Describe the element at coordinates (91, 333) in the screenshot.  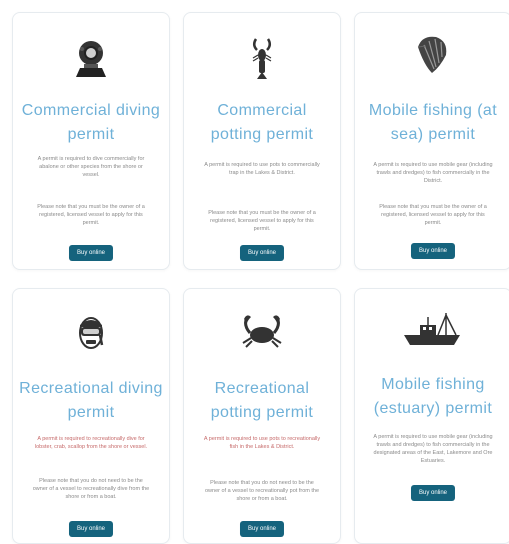
I see `diver-mask-icon` at that location.